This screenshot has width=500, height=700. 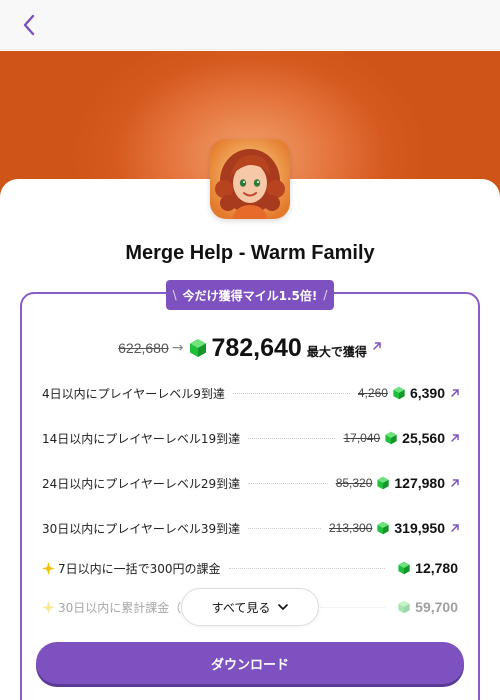 I want to click on promo-left-mark: \, so click(x=174, y=295).